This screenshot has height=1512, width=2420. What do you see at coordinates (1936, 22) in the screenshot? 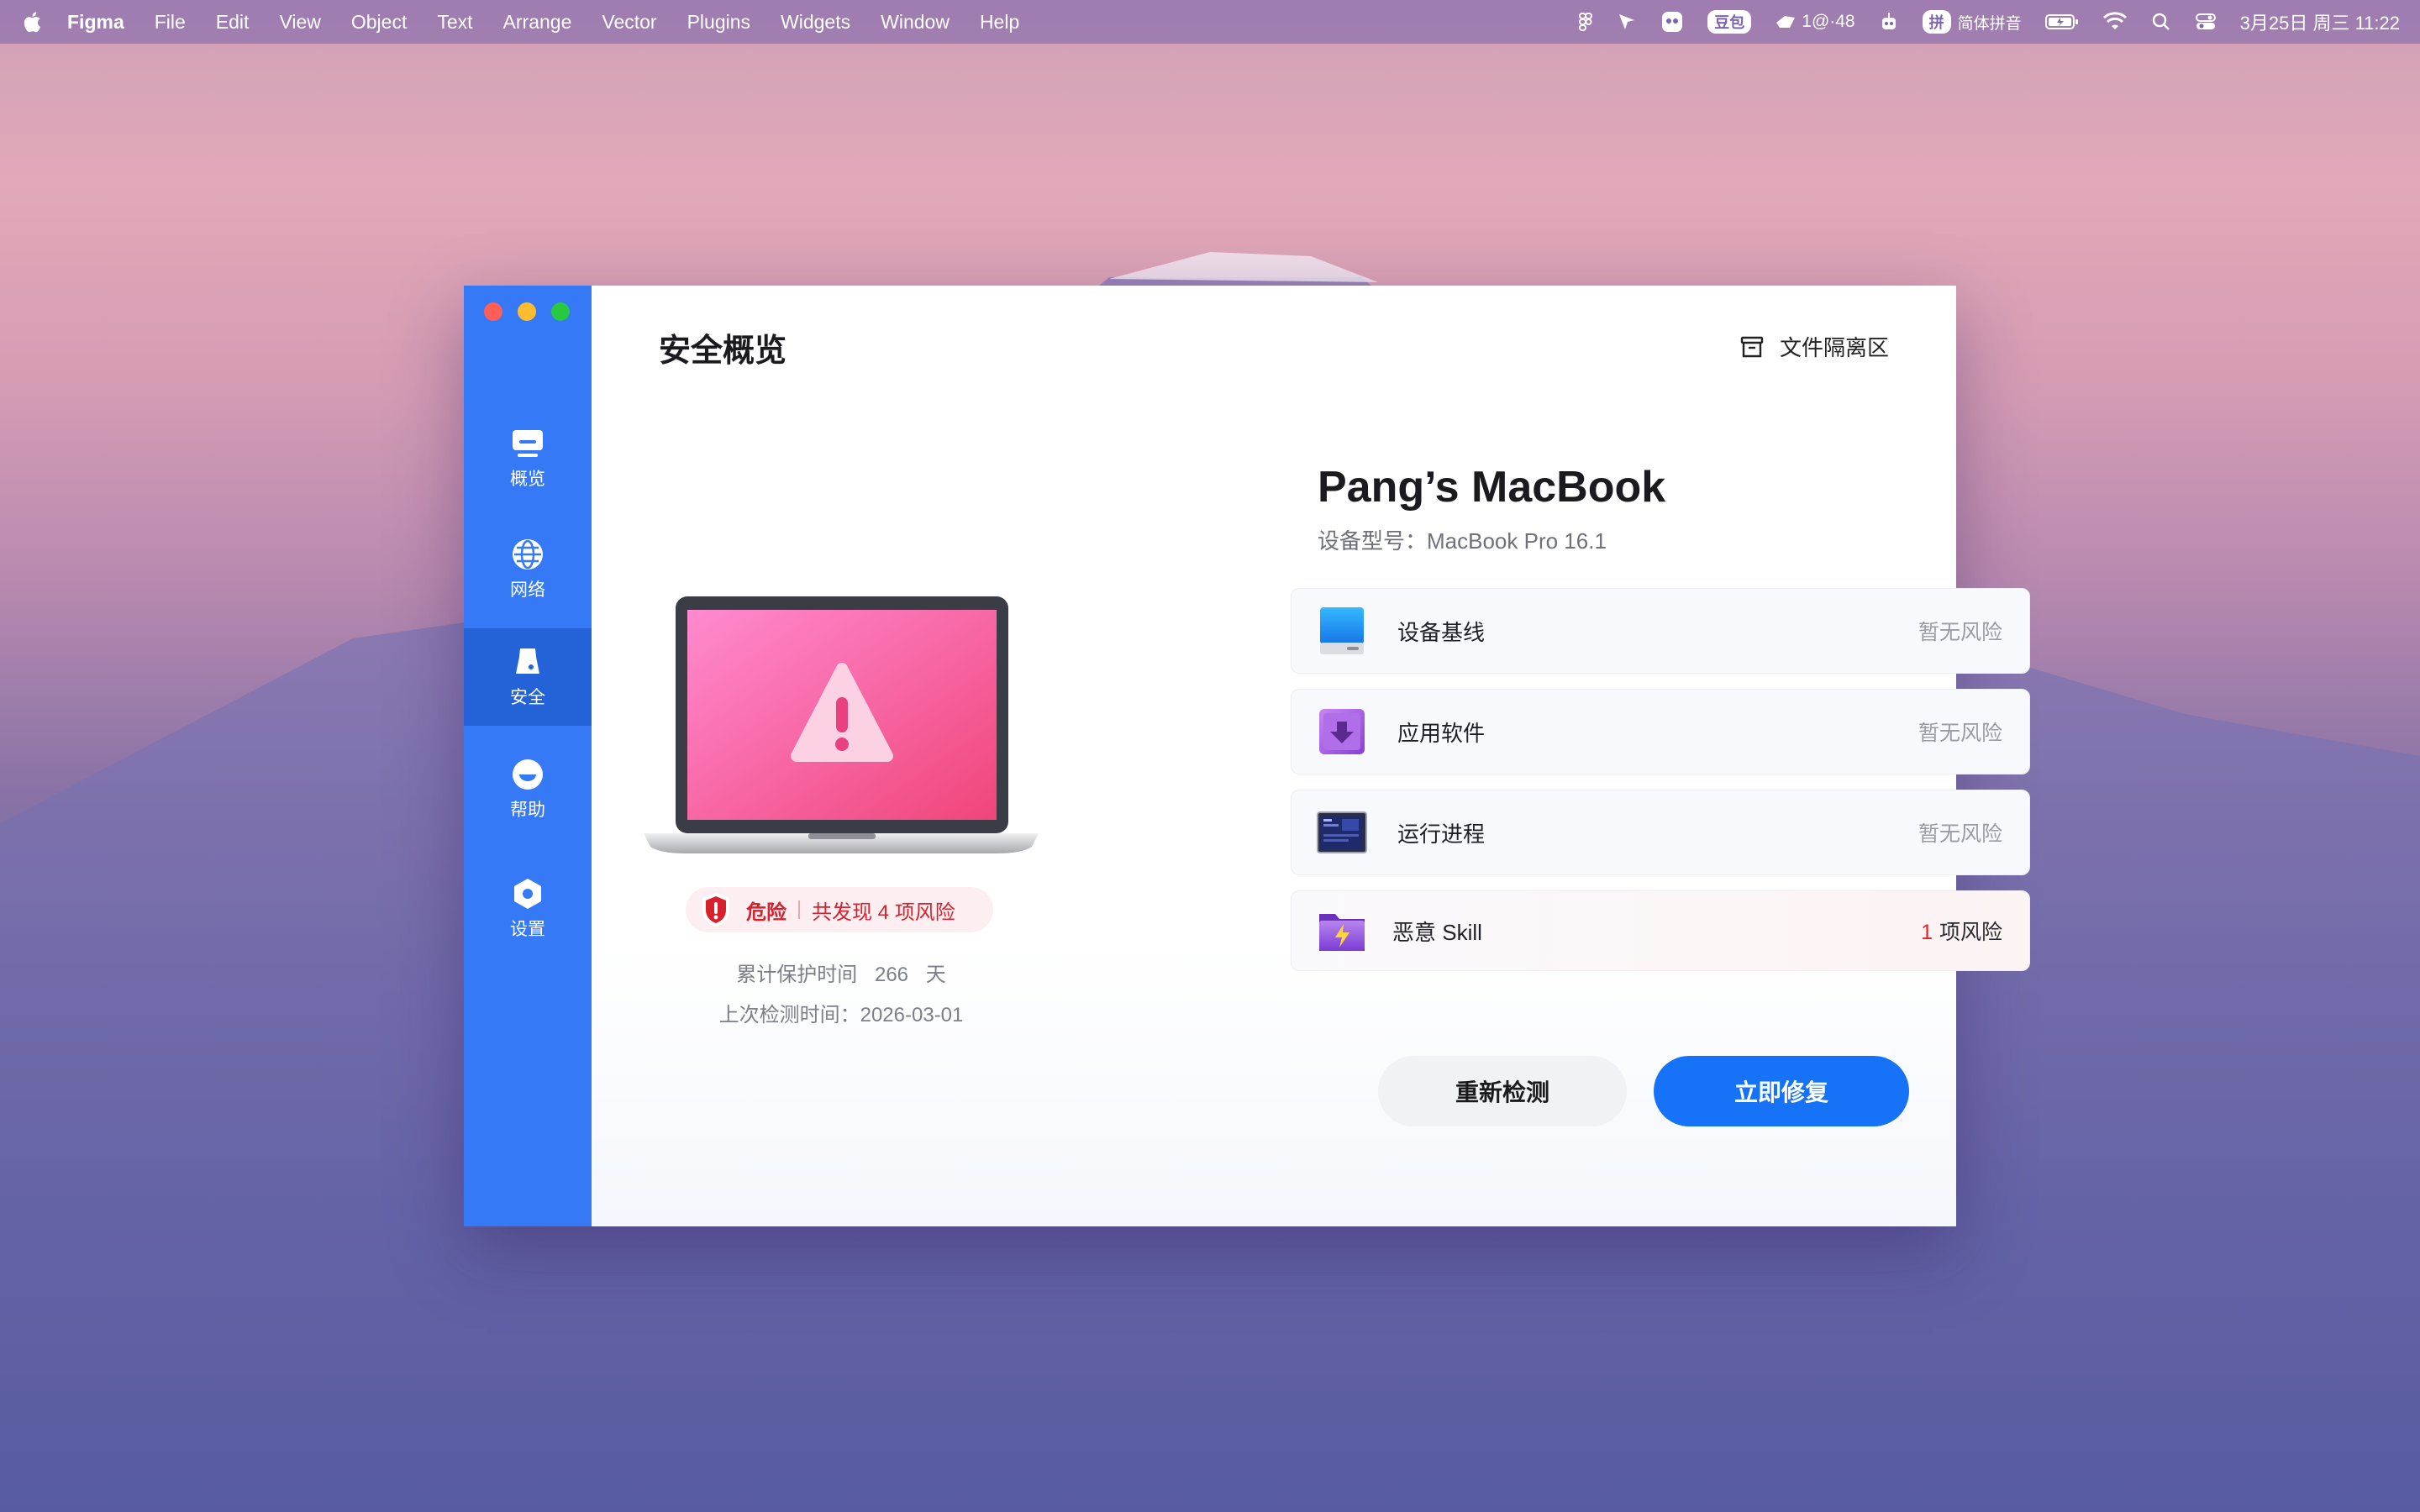
I see `ime-badge: 拼` at bounding box center [1936, 22].